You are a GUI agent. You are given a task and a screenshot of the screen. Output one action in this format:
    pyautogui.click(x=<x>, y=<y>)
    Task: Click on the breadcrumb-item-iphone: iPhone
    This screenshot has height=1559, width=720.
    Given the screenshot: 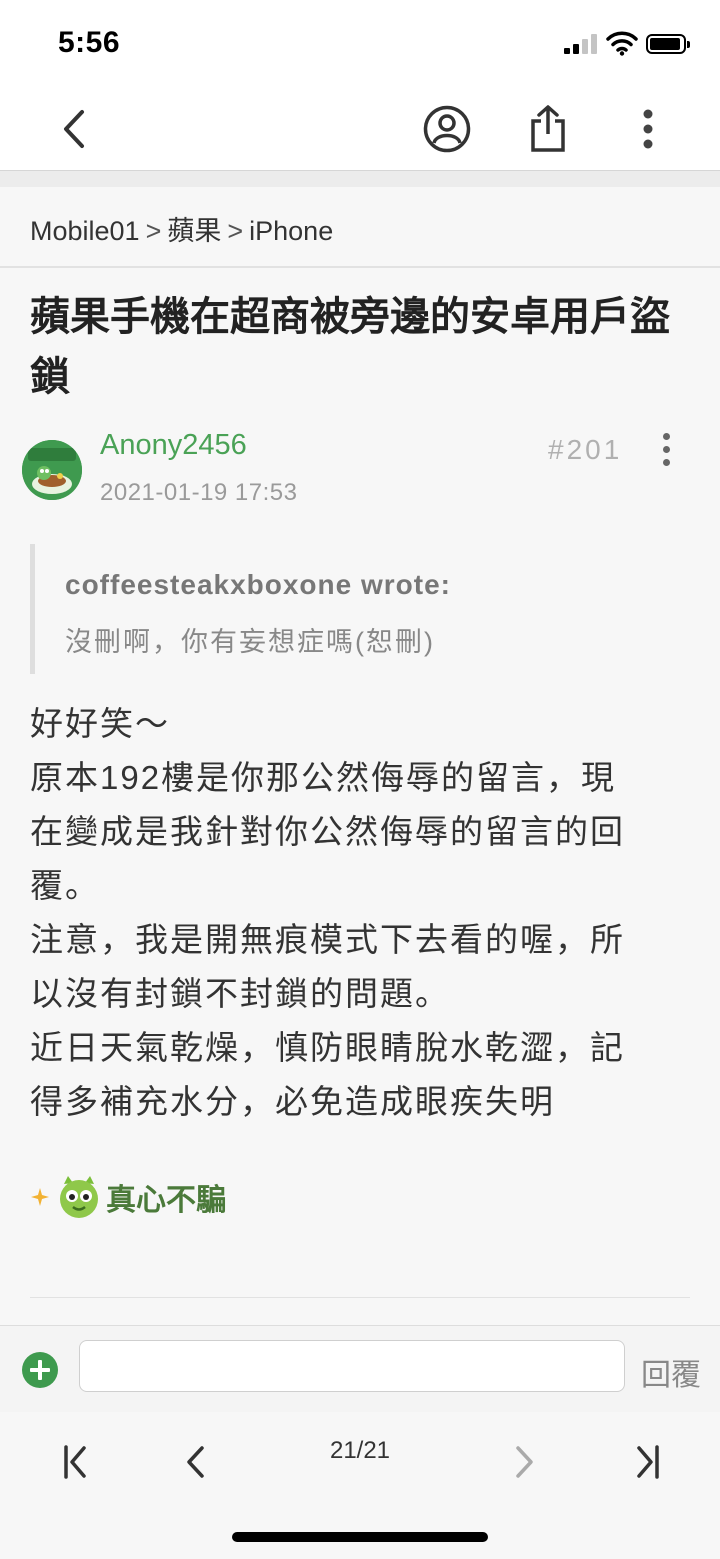 What is the action you would take?
    pyautogui.click(x=291, y=231)
    